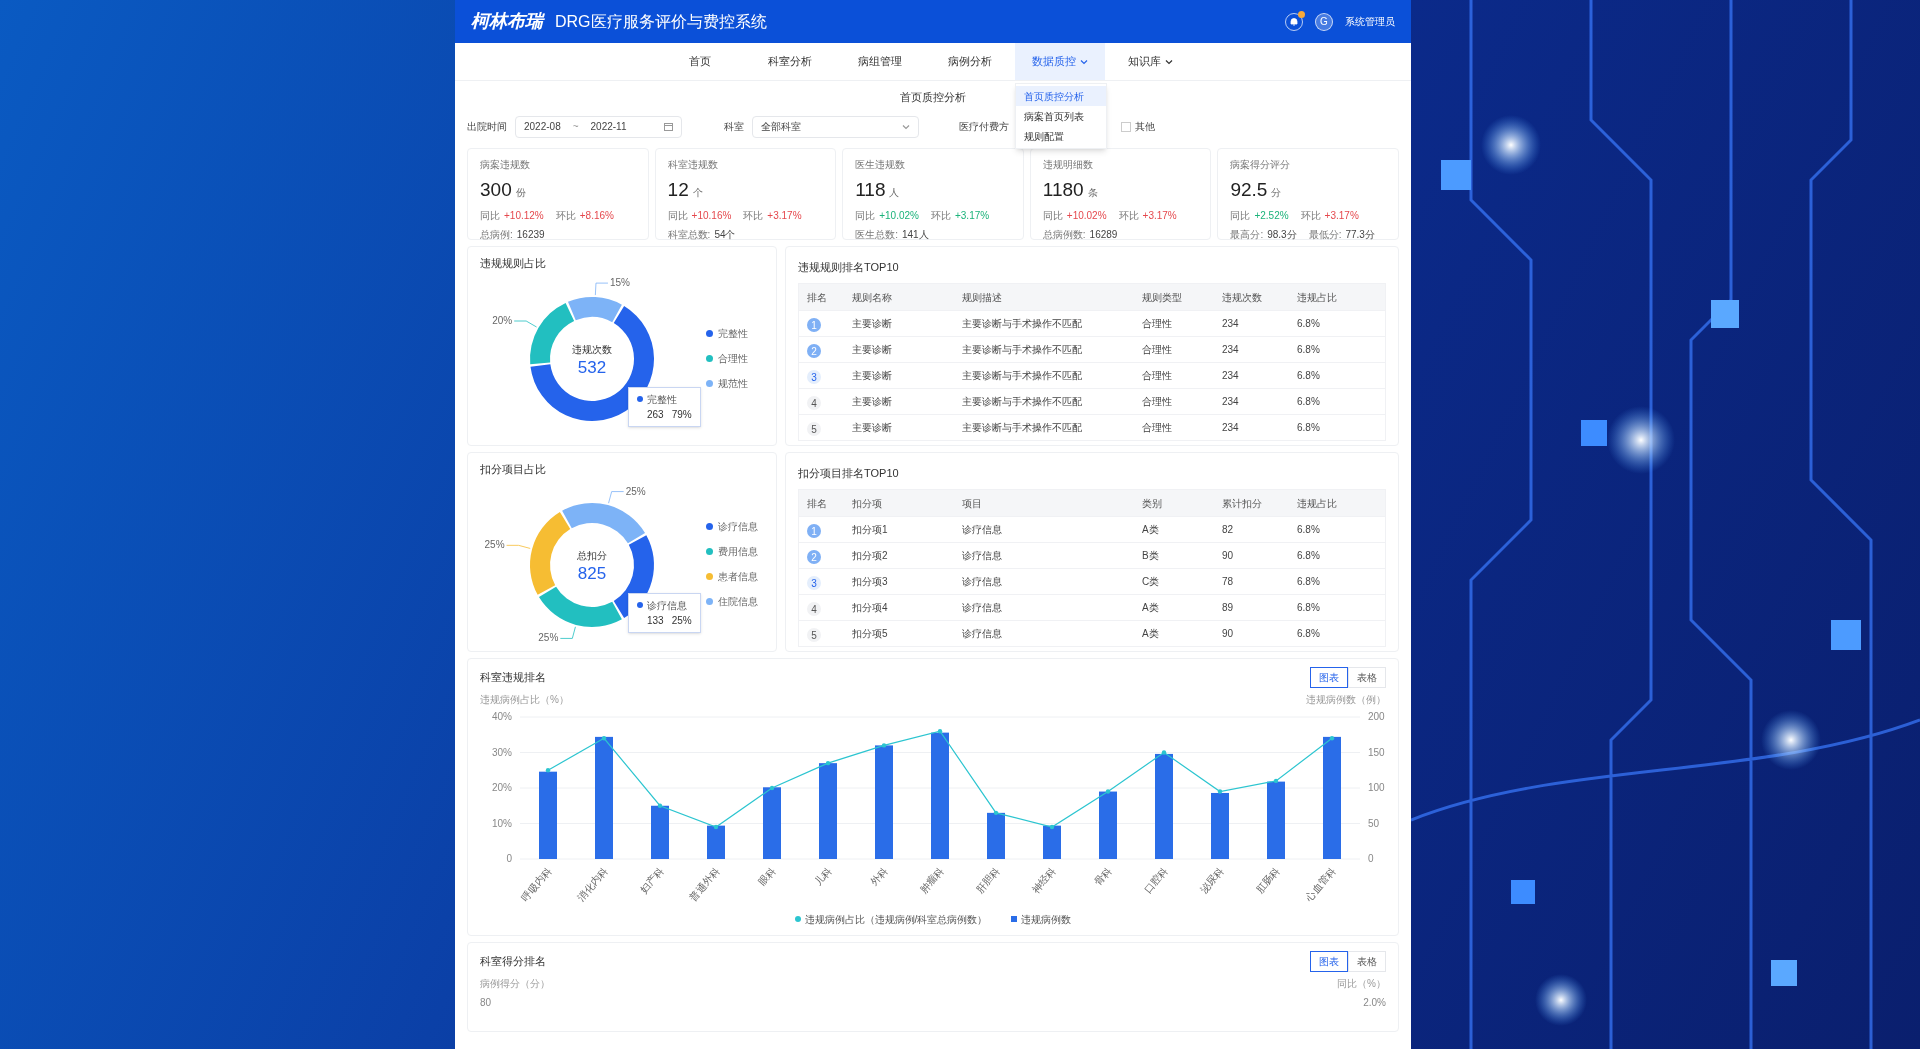 Image resolution: width=1920 pixels, height=1049 pixels. What do you see at coordinates (524, 699) in the screenshot?
I see `axis-title: 违规病例占比（%）` at bounding box center [524, 699].